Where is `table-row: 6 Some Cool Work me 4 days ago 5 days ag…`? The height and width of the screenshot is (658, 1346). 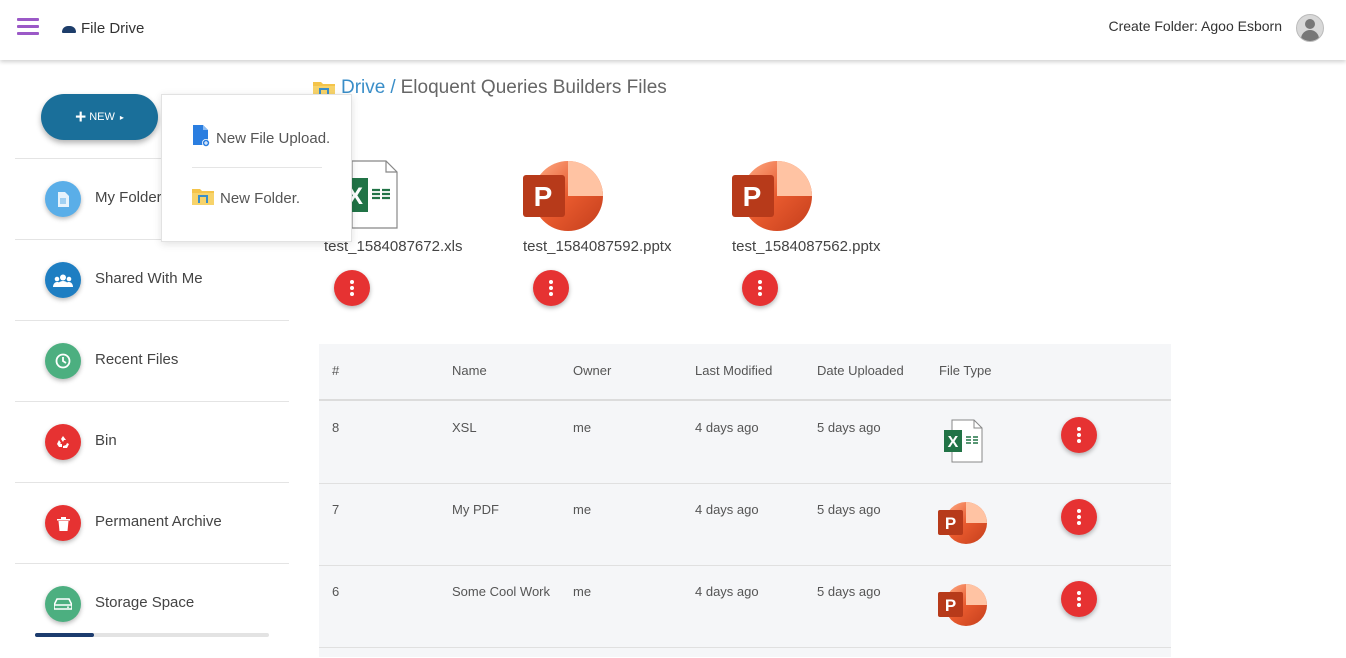
table-row: 6 Some Cool Work me 4 days ago 5 days ag… is located at coordinates (745, 606).